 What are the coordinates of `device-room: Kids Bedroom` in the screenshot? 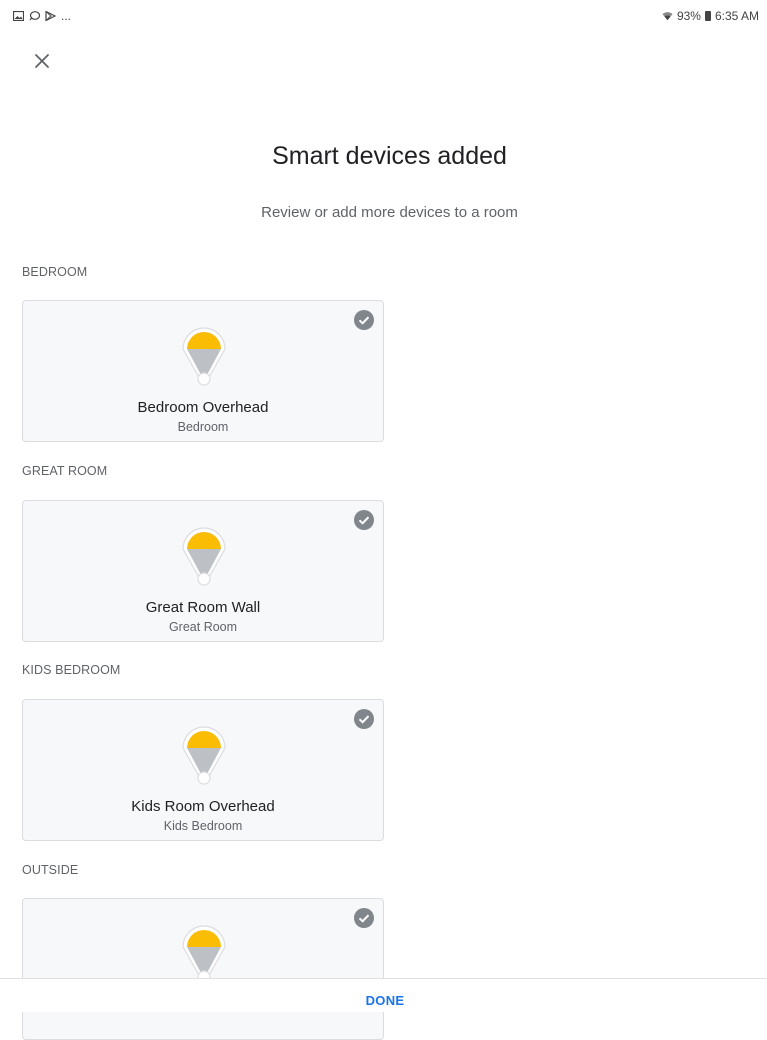 It's located at (203, 826).